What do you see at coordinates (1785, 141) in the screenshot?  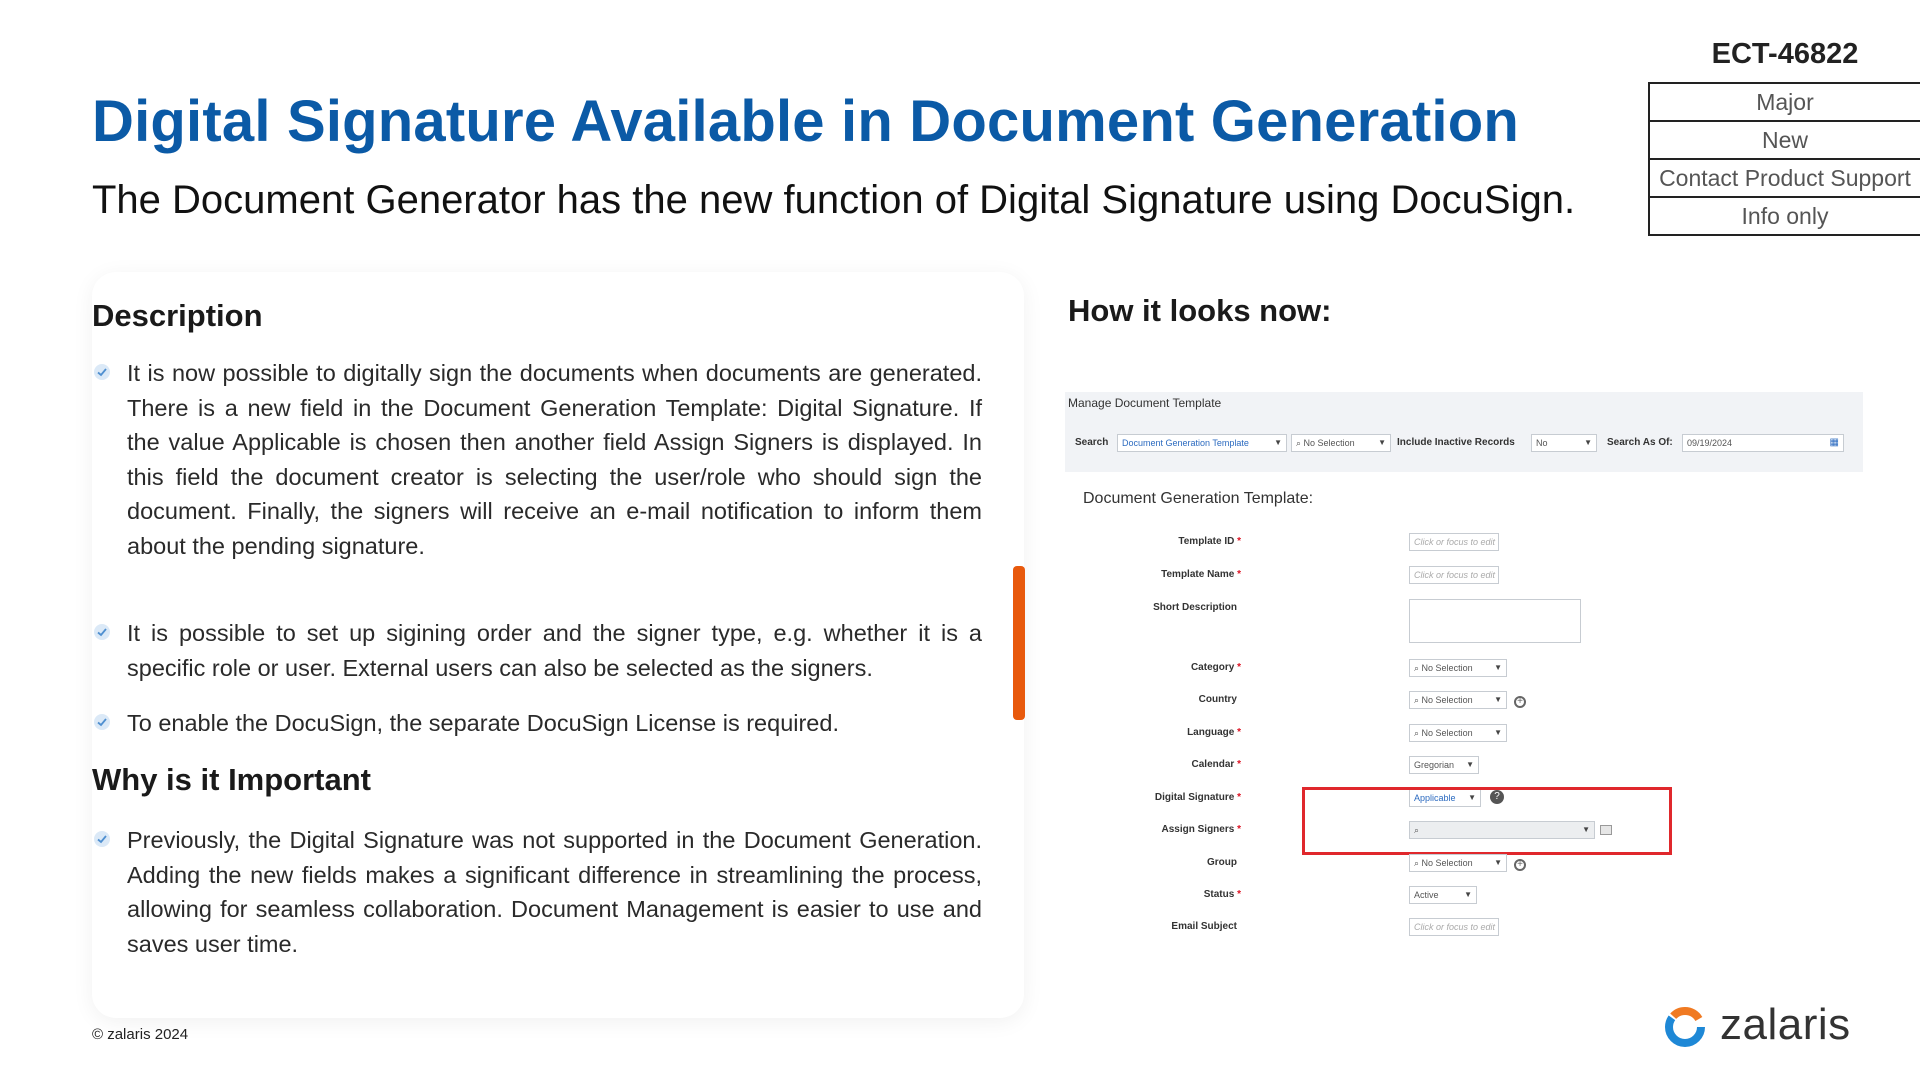 I see `tag-type: New` at bounding box center [1785, 141].